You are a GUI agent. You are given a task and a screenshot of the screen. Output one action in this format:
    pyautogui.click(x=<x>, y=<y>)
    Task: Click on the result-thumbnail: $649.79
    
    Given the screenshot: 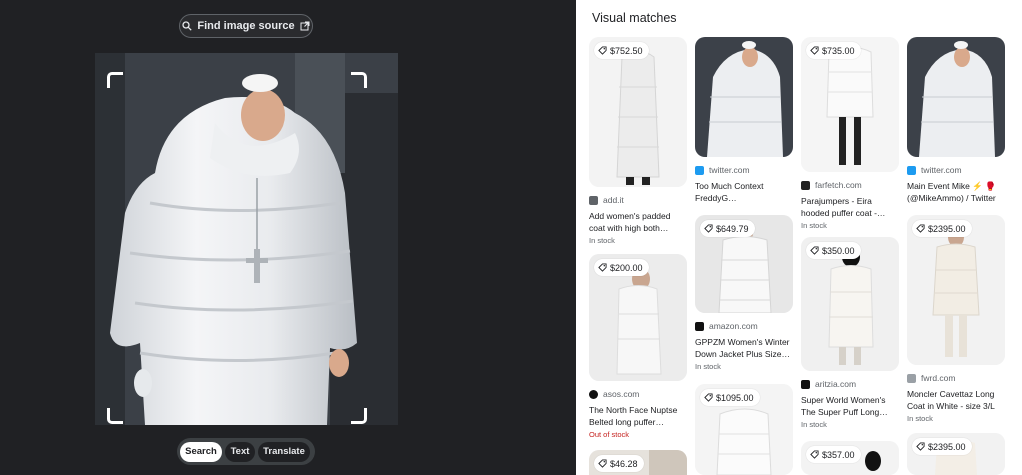 What is the action you would take?
    pyautogui.click(x=744, y=264)
    